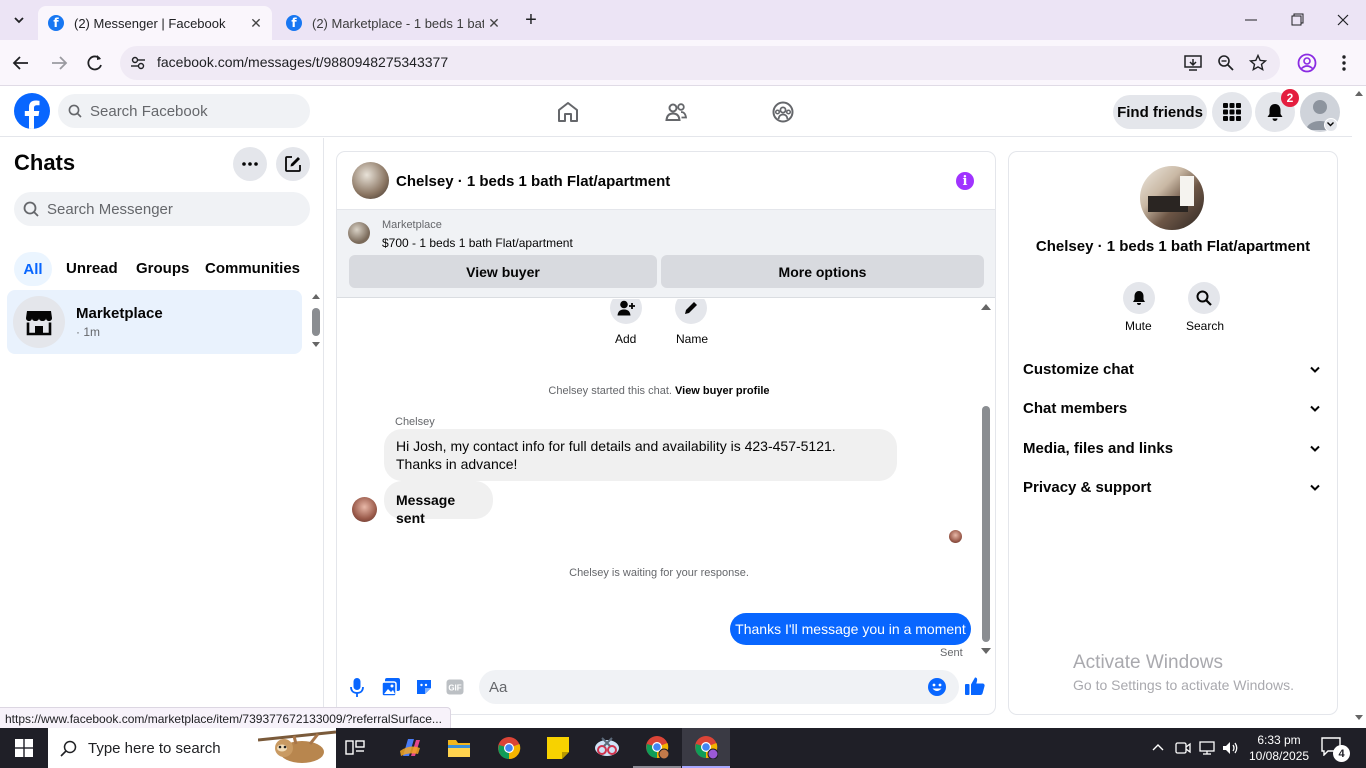  What do you see at coordinates (1307, 63) in the screenshot?
I see `profile-button` at bounding box center [1307, 63].